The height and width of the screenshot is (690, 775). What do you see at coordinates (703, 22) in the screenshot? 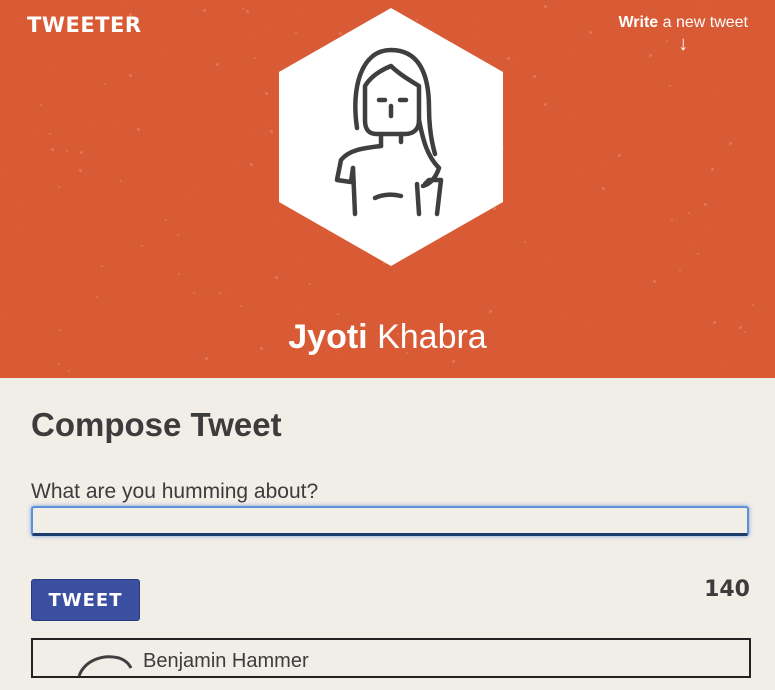
I see `write-link-text: a new tweet` at bounding box center [703, 22].